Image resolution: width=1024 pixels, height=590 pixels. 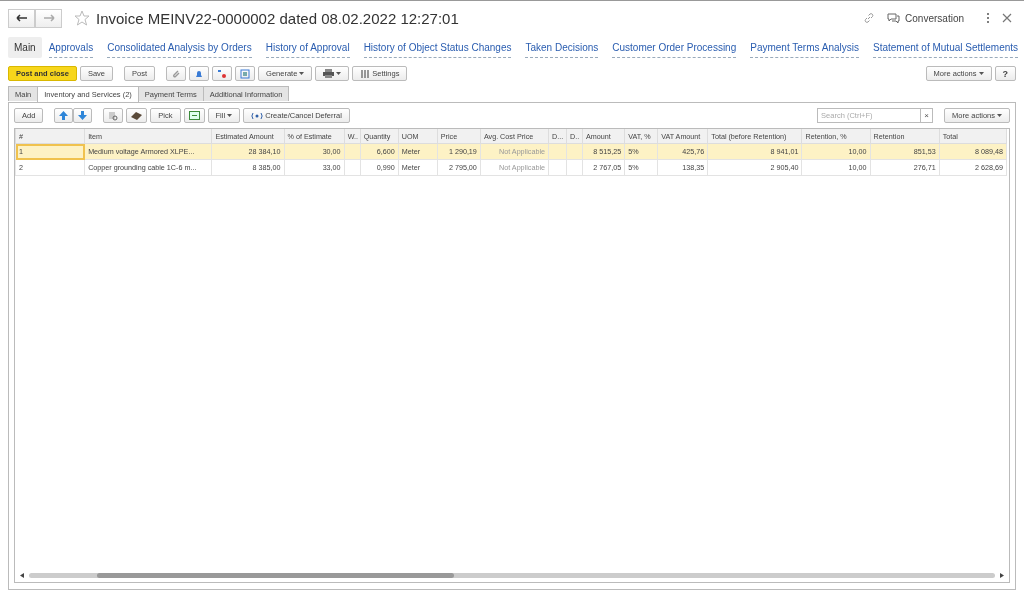 What do you see at coordinates (82, 18) in the screenshot?
I see `star-icon` at bounding box center [82, 18].